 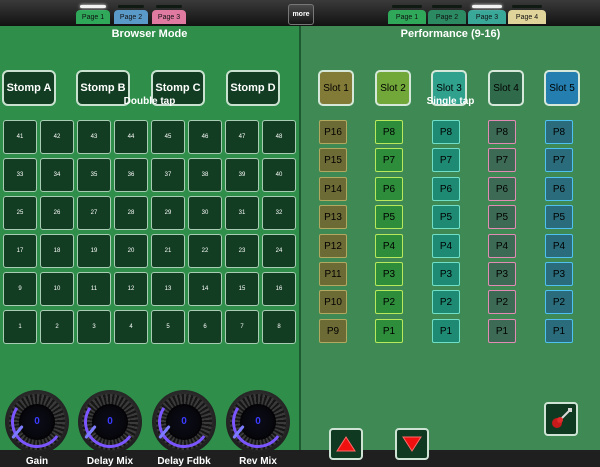 I want to click on preset-button-13: 13, so click(x=168, y=289).